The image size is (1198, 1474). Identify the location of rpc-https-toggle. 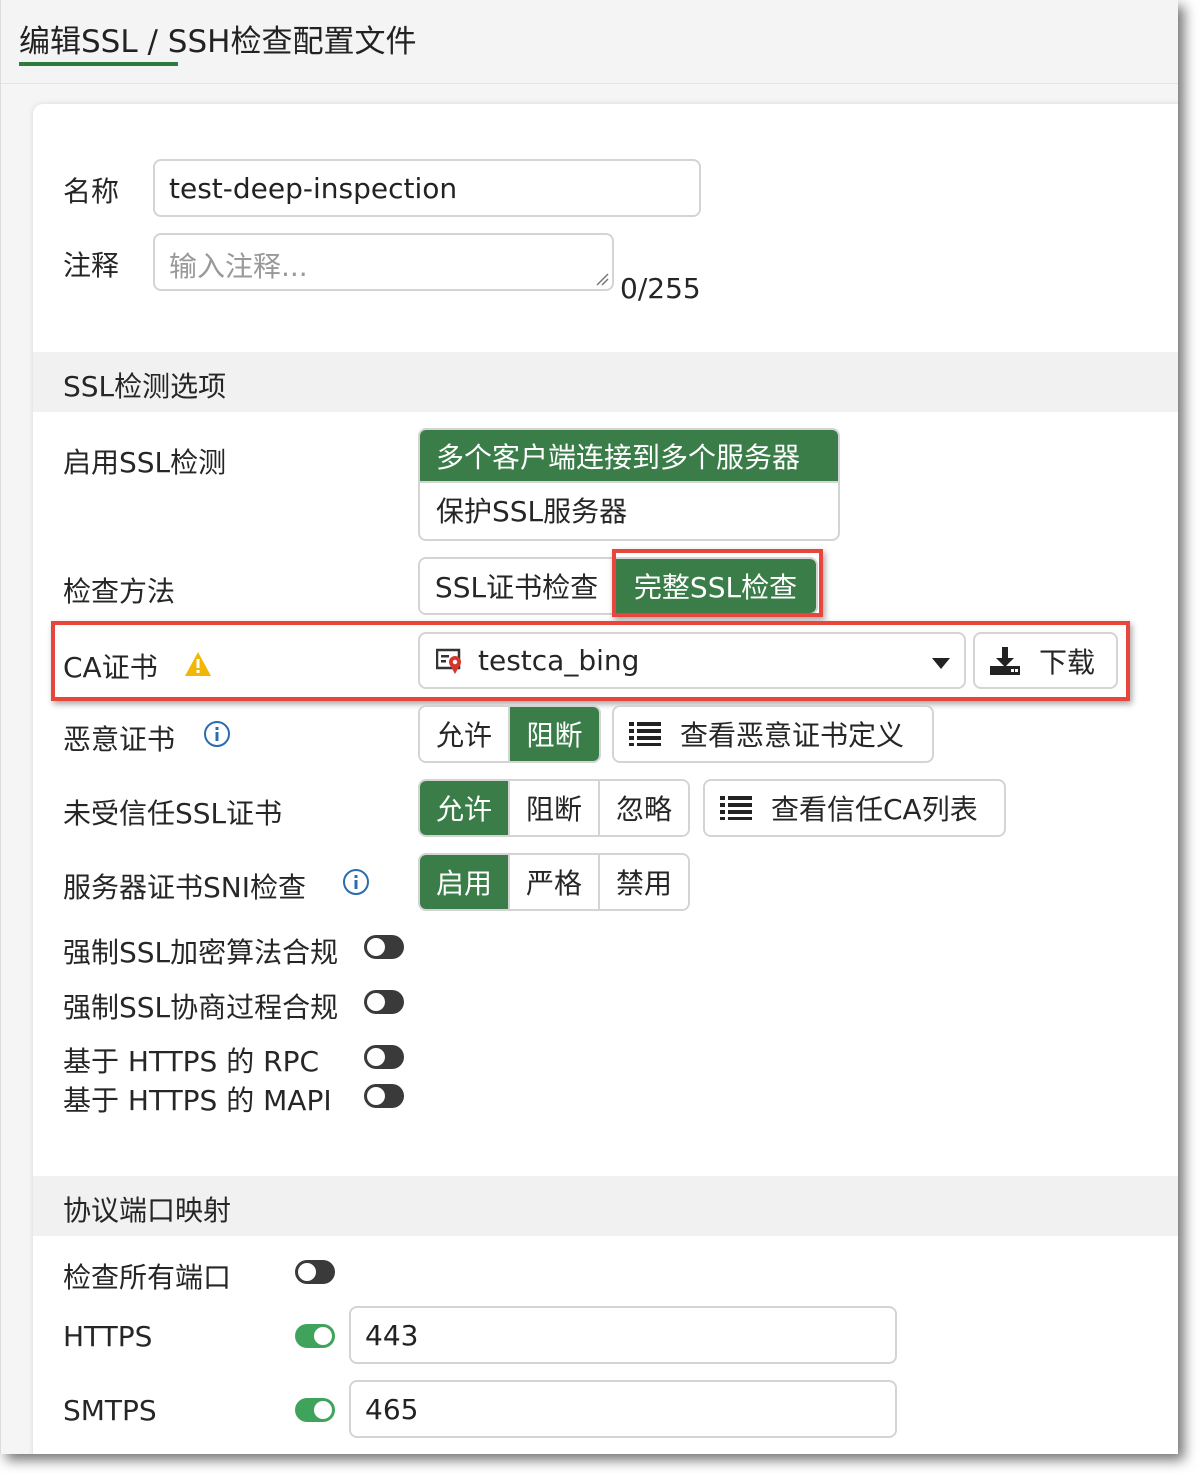
(384, 1057).